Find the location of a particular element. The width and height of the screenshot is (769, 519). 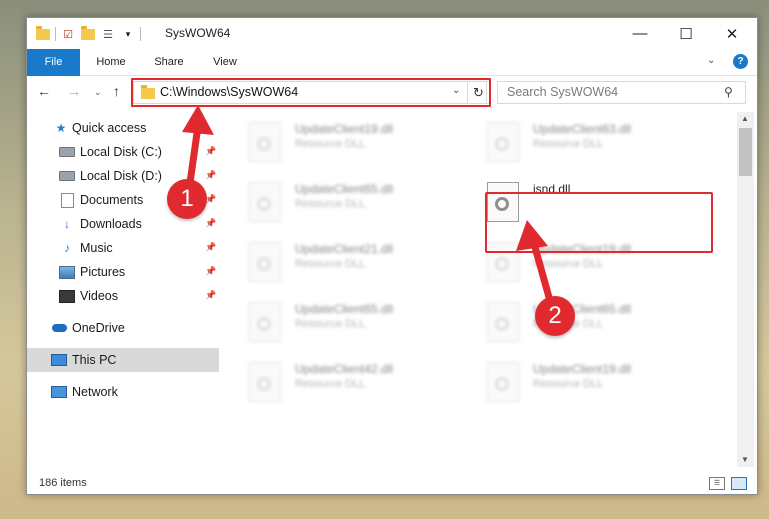

title-bar: ☑ ☰ ▾ SysWOW64 — ☐ ✕ is located at coordinates (392, 33).